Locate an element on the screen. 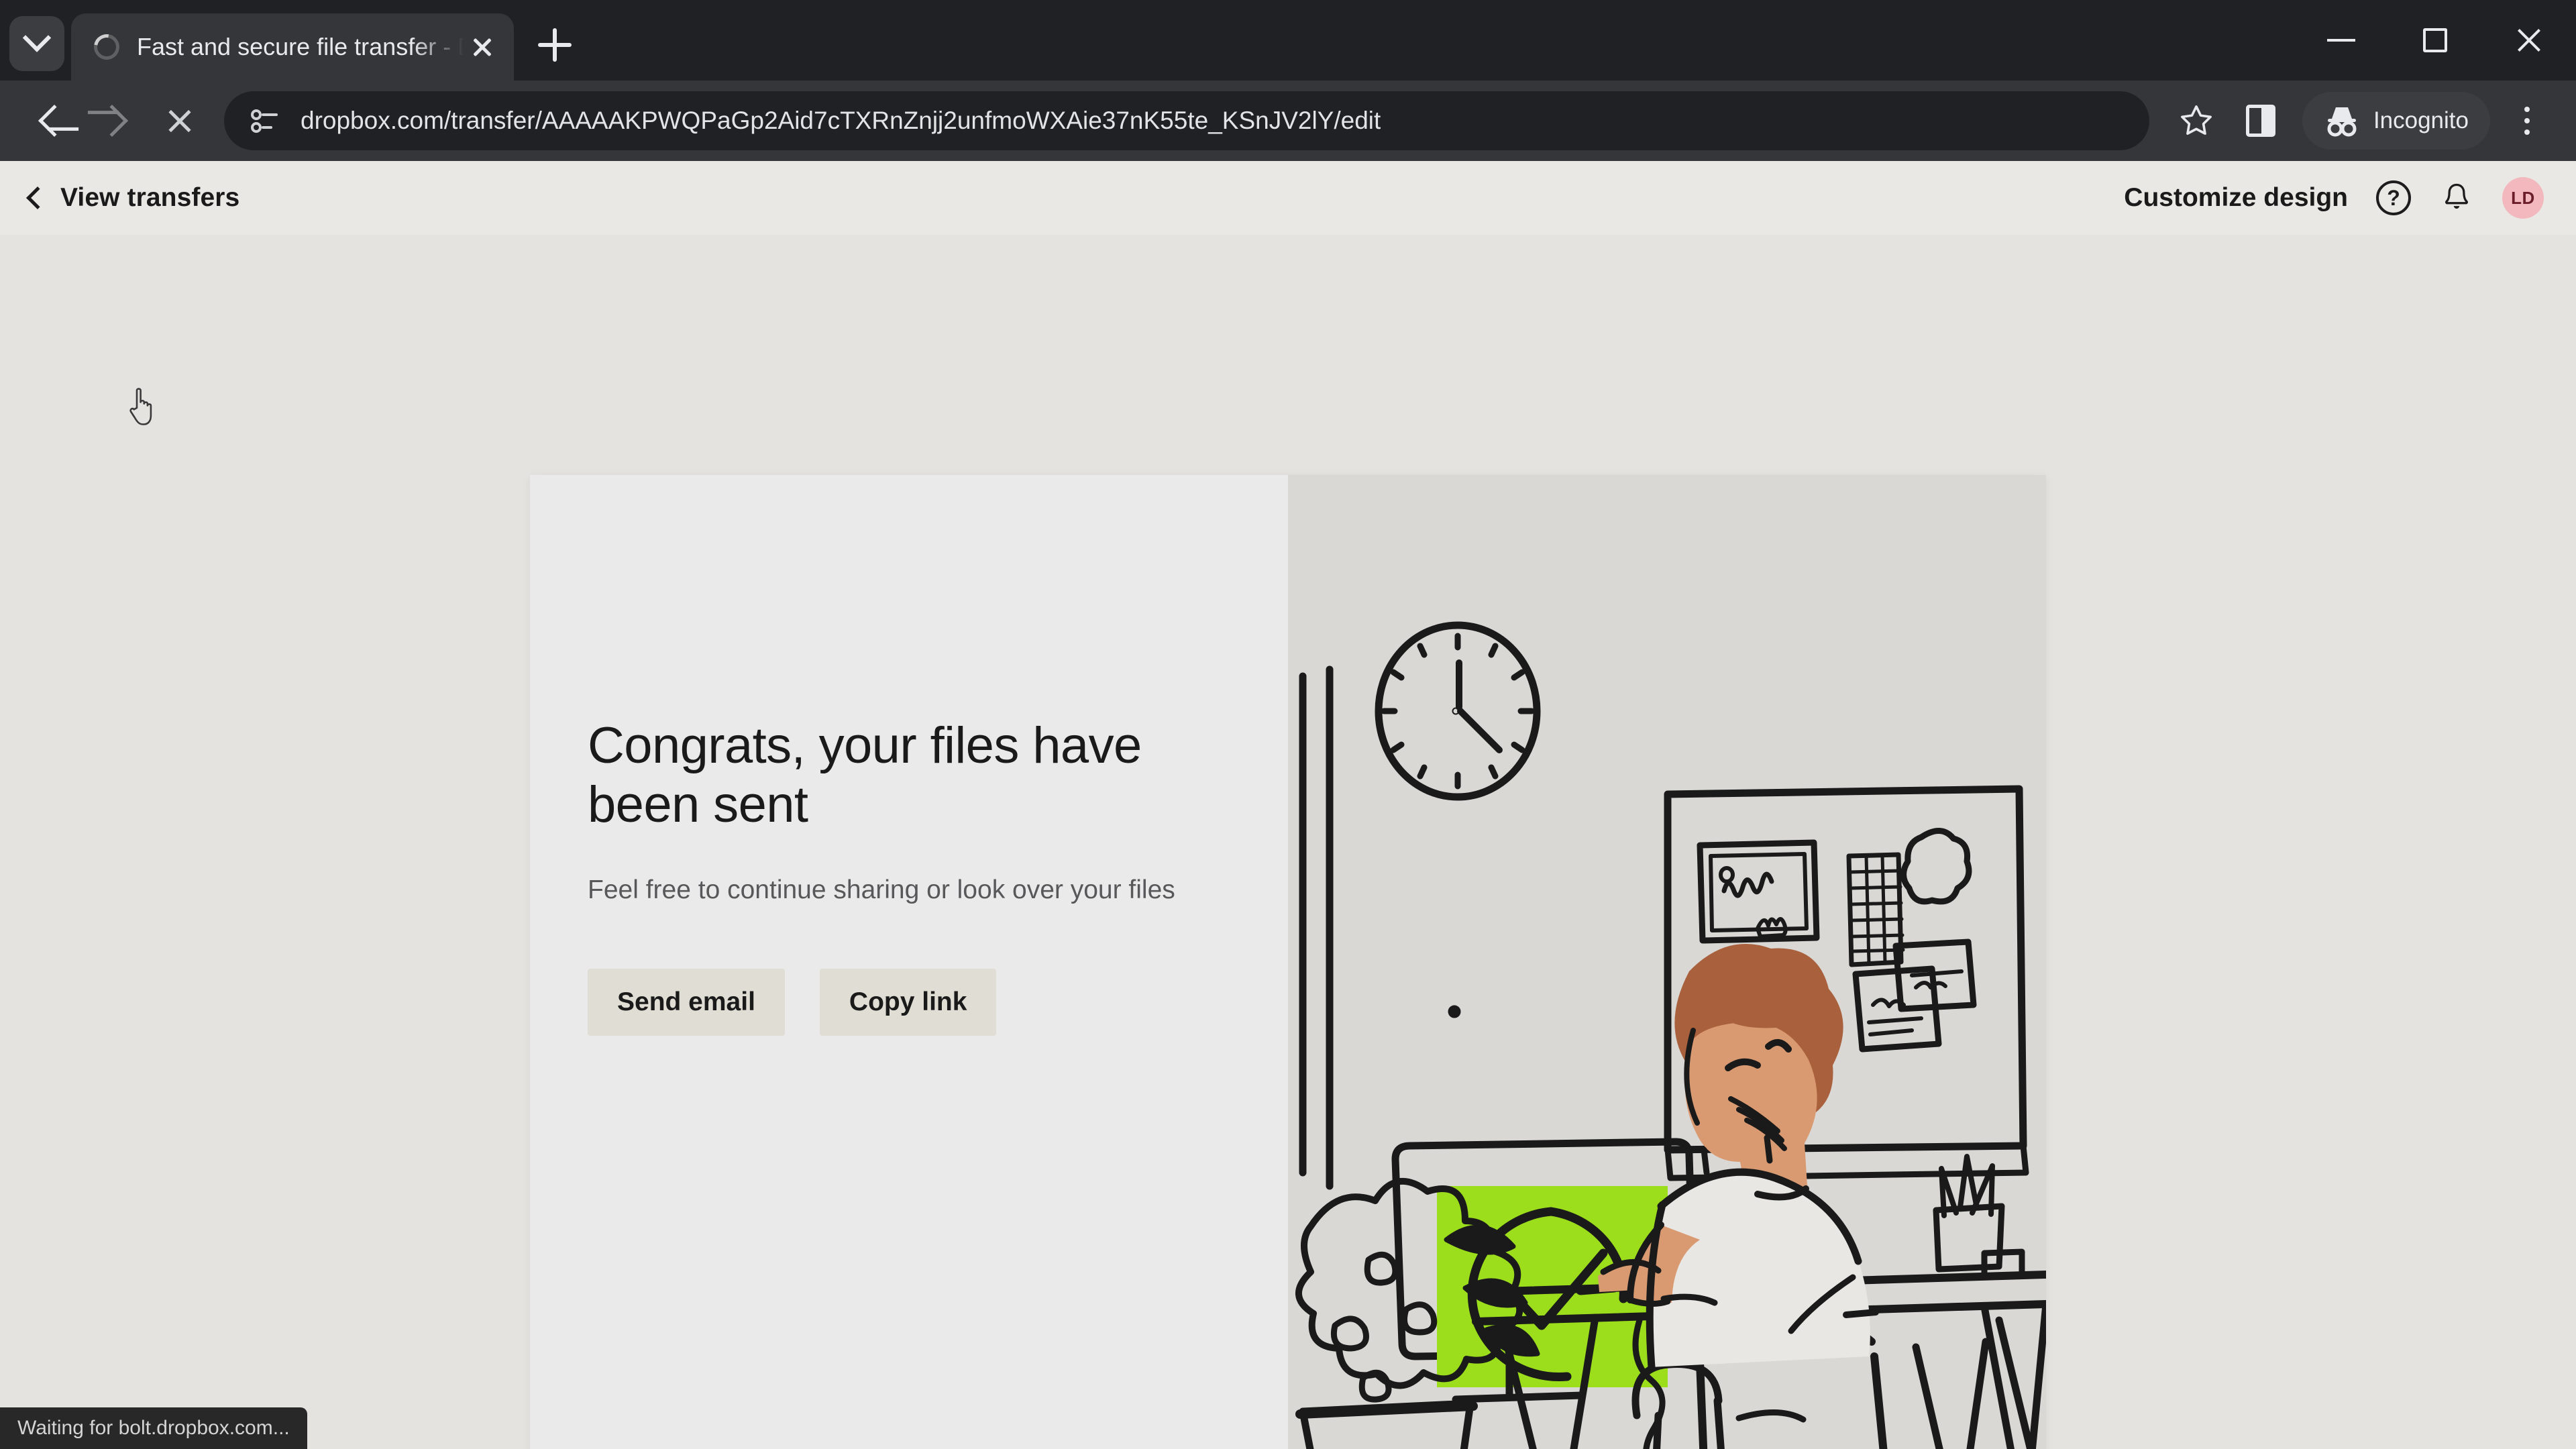  mouse-cursor-pointer is located at coordinates (140, 406).